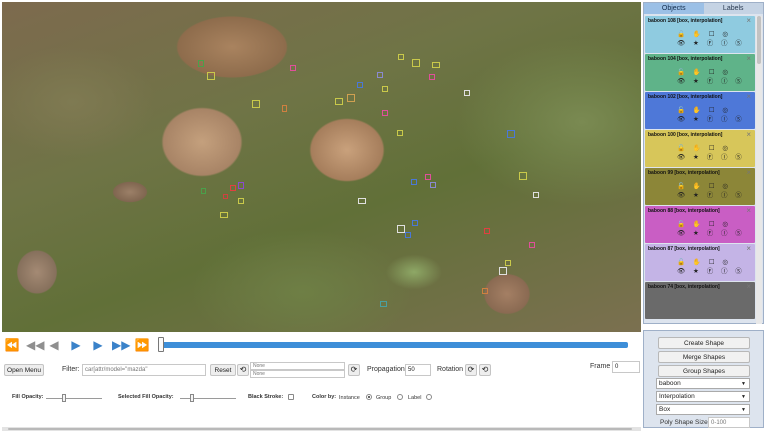 The image size is (768, 432). I want to click on create-shape-button: Create Shape, so click(704, 343).